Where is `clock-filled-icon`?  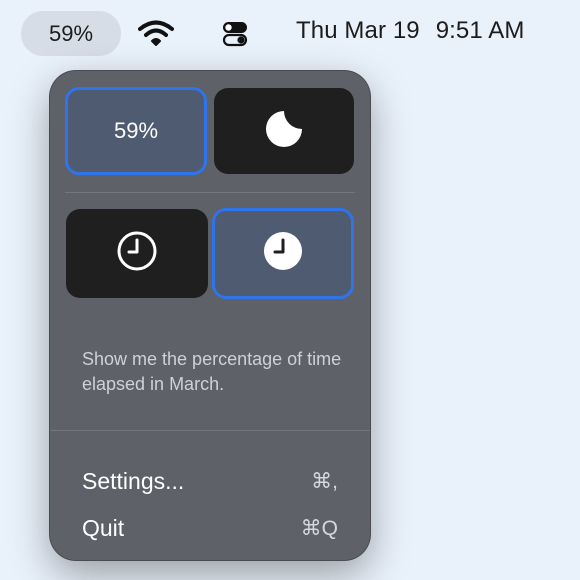 clock-filled-icon is located at coordinates (283, 253).